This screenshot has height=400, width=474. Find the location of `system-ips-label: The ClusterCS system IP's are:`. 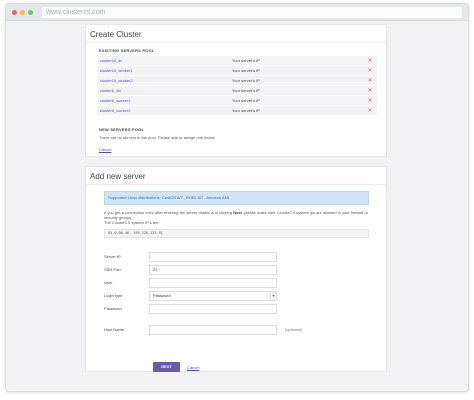

system-ips-label: The ClusterCS system IP's are: is located at coordinates (132, 222).